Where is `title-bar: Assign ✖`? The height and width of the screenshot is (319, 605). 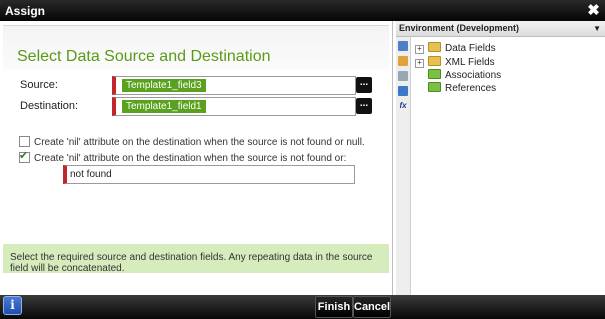 title-bar: Assign ✖ is located at coordinates (302, 10).